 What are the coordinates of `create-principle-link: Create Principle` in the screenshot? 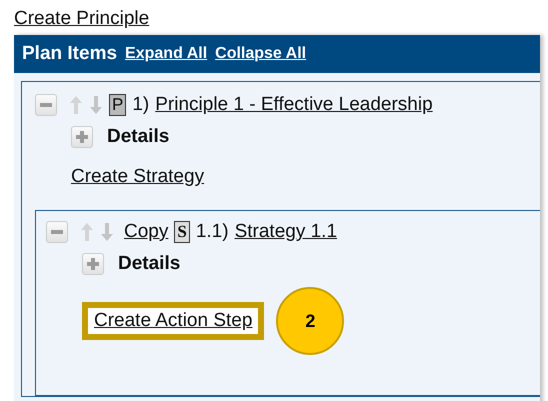 It's located at (82, 18).